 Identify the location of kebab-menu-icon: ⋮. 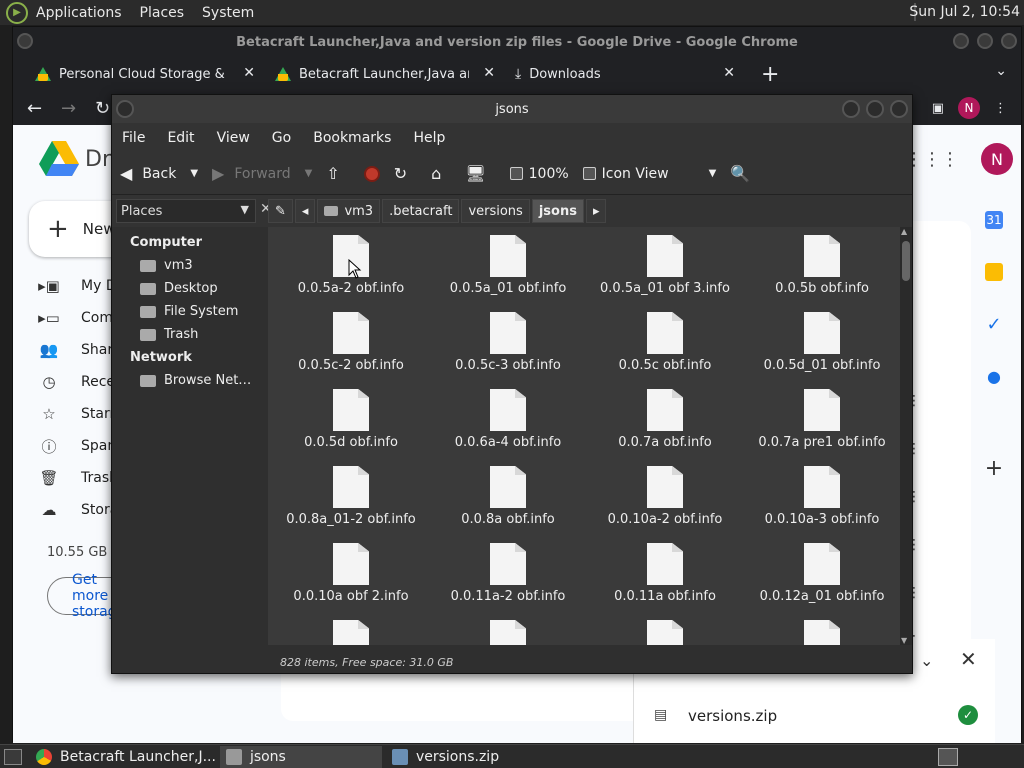
(1000, 108).